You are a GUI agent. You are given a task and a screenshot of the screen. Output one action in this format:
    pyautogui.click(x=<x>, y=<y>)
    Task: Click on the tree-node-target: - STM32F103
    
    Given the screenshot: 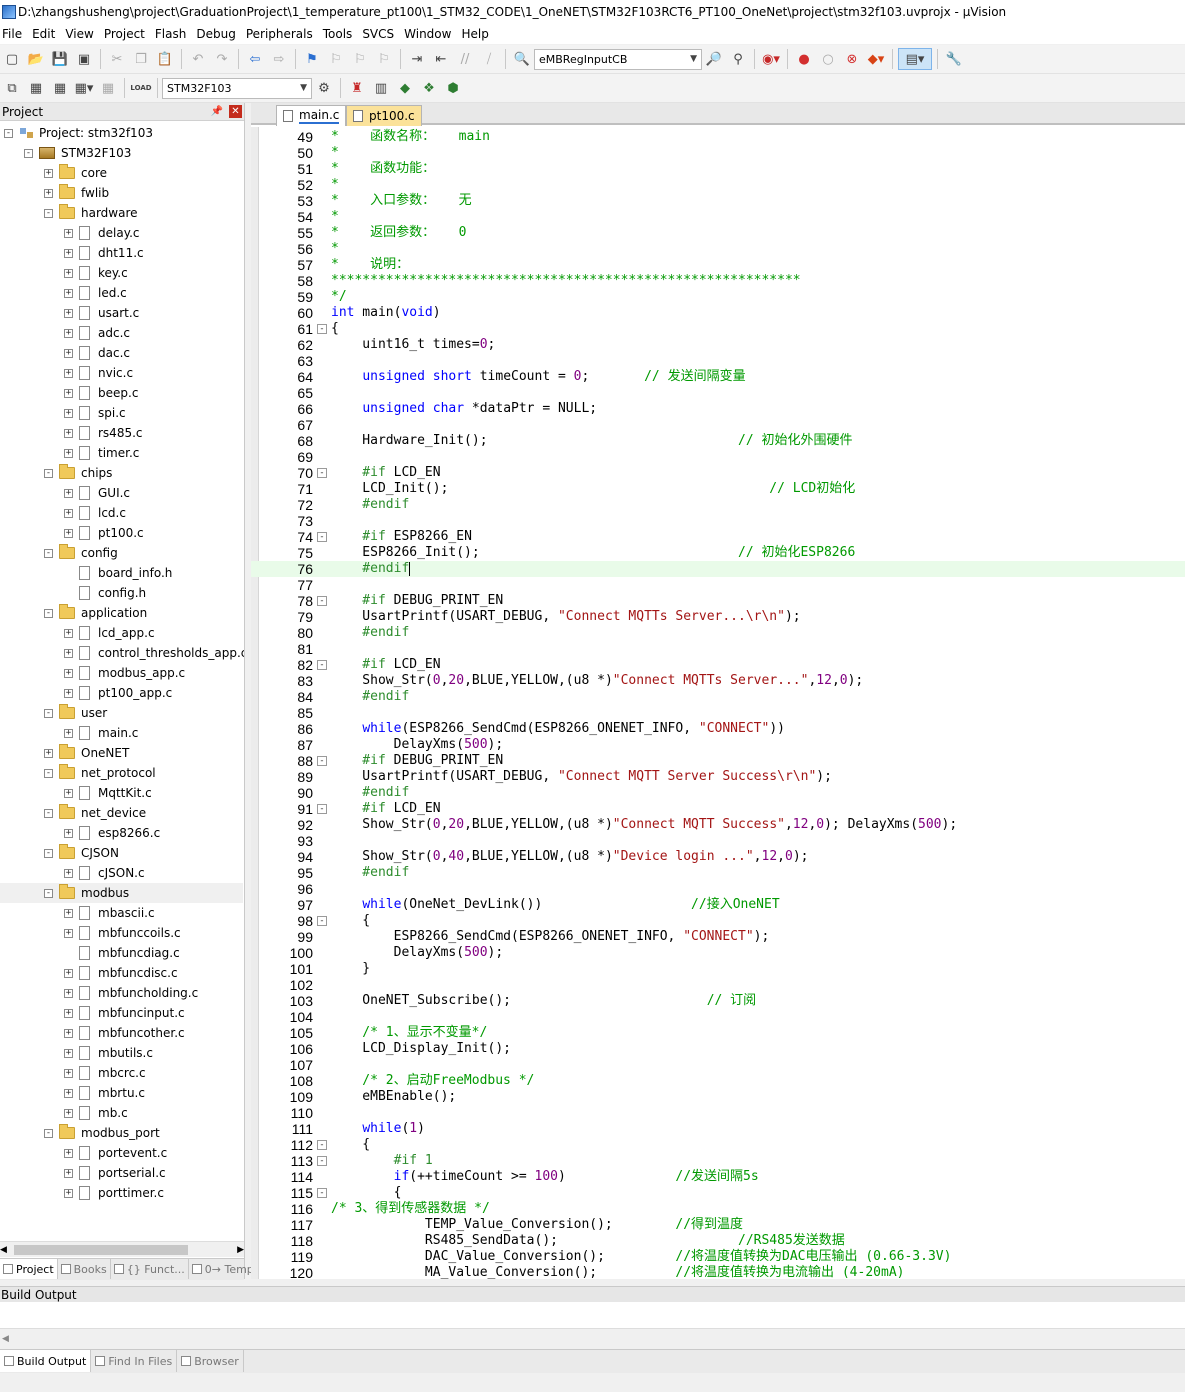 What is the action you would take?
    pyautogui.click(x=77, y=153)
    